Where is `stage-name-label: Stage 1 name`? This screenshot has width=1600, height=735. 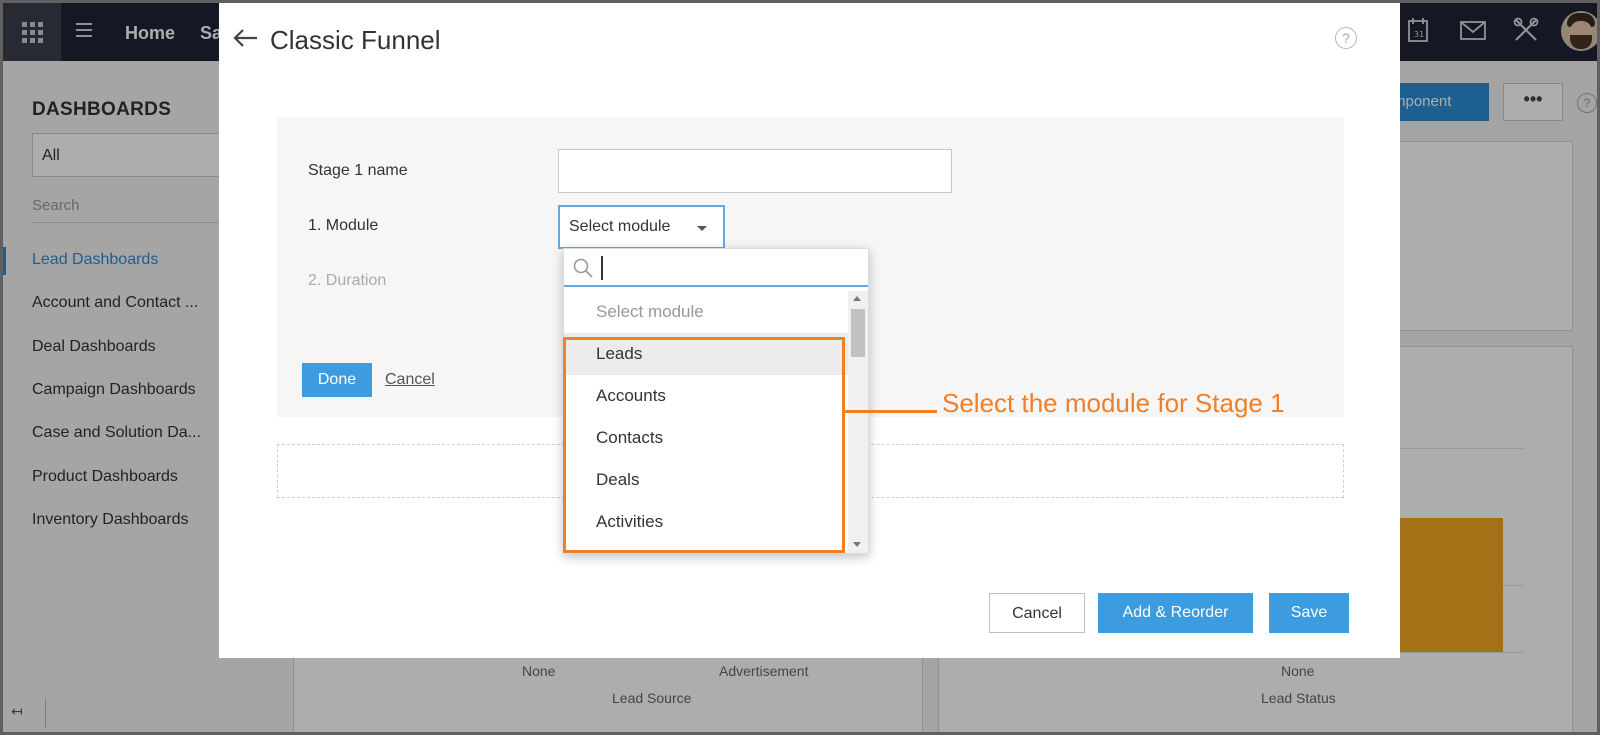 stage-name-label: Stage 1 name is located at coordinates (358, 170).